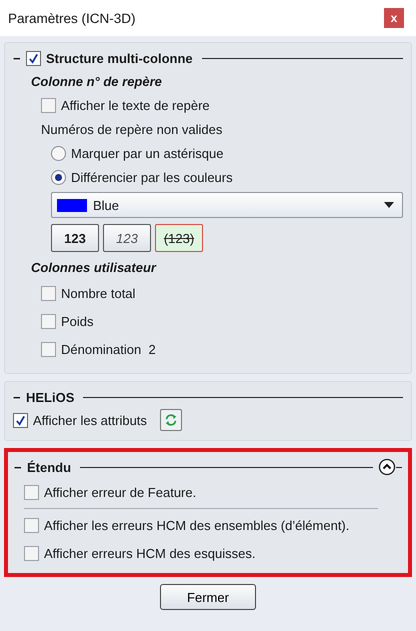 This screenshot has width=416, height=631. Describe the element at coordinates (108, 349) in the screenshot. I see `checkbox-label: Dénomination 2` at that location.